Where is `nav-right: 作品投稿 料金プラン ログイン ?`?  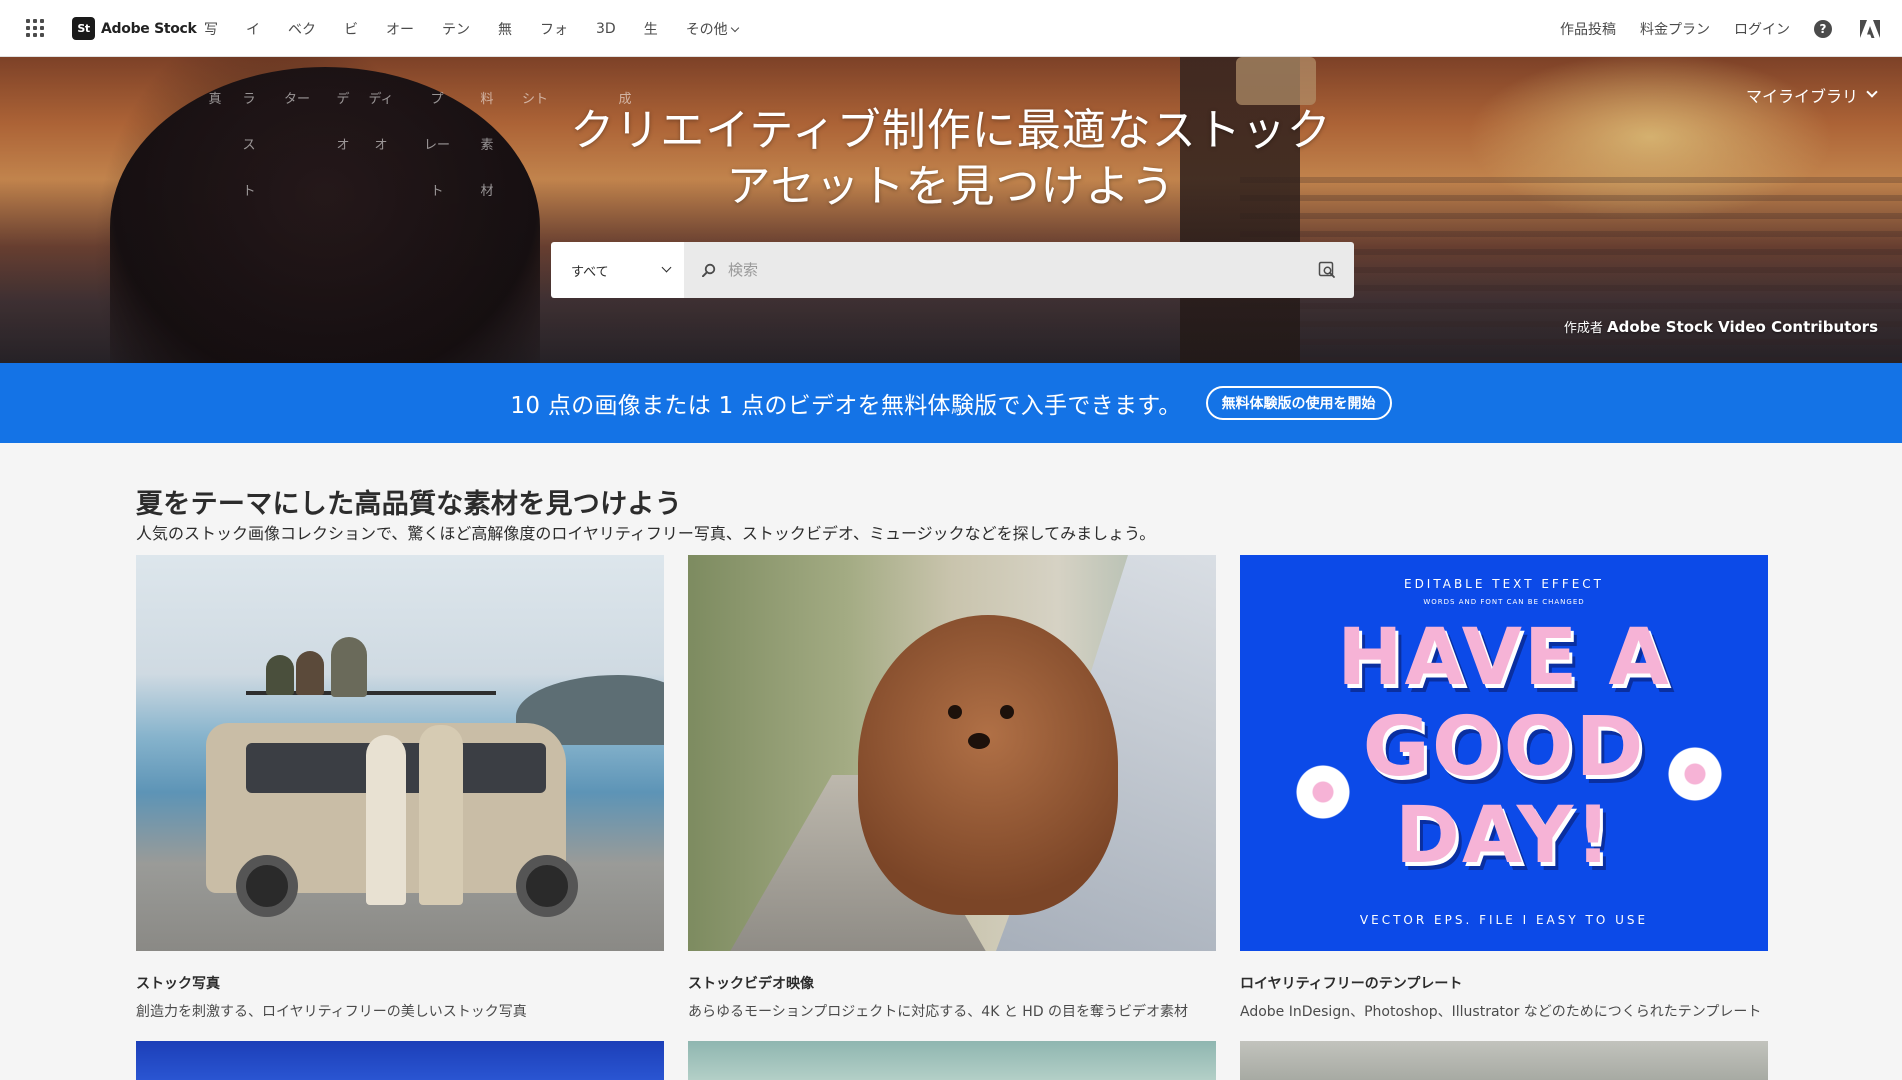 nav-right: 作品投稿 料金プラン ログイン ? is located at coordinates (1731, 28).